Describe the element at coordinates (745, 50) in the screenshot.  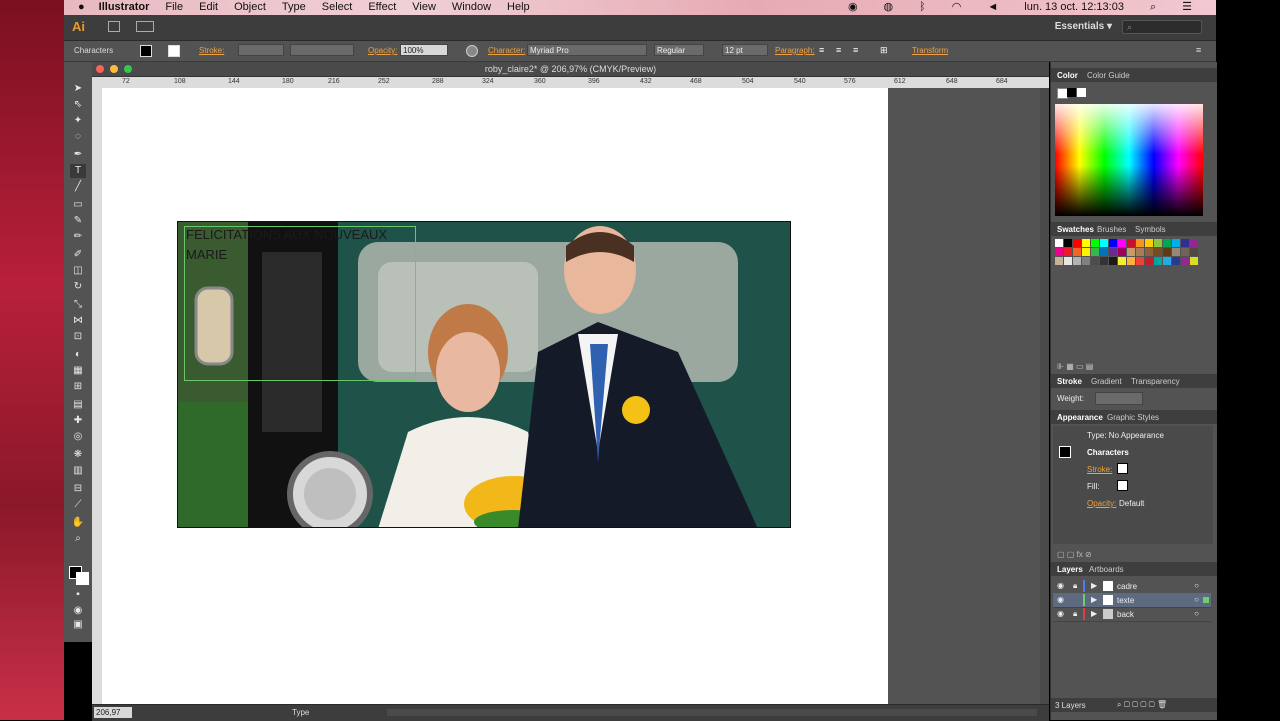
I see `font-size-field: 12 pt` at that location.